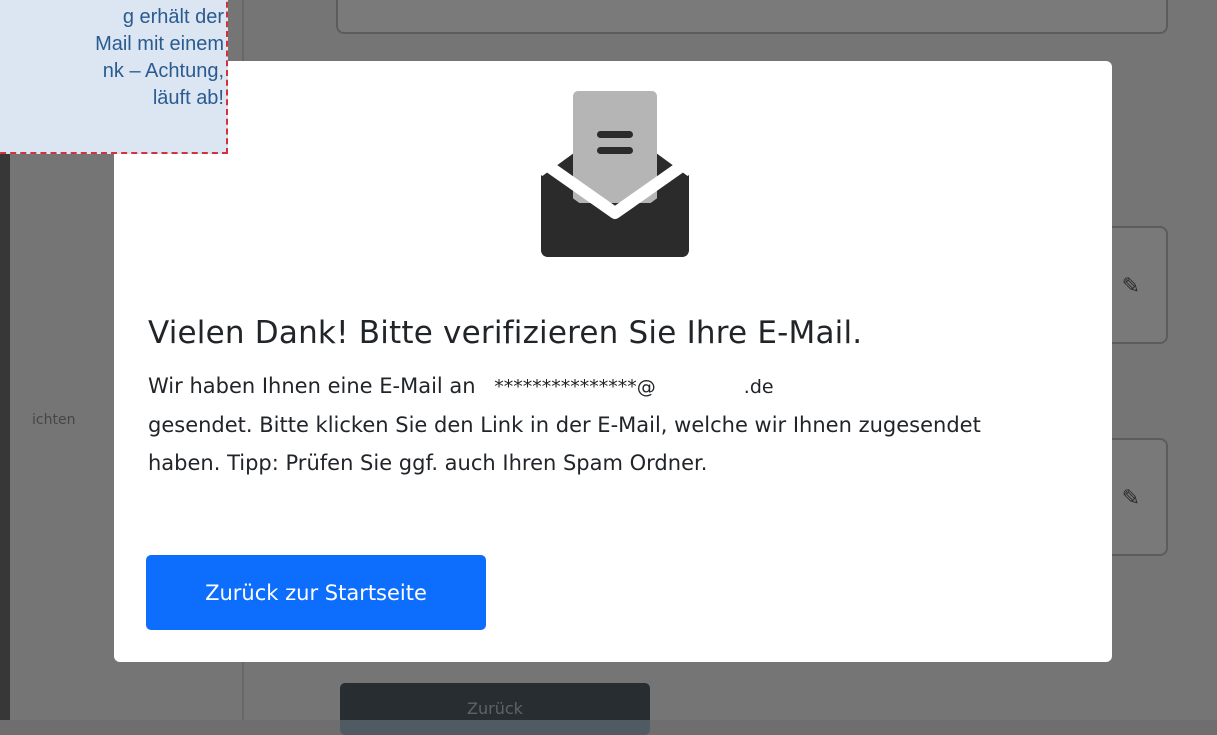 This screenshot has height=735, width=1217. I want to click on back-to-home-button: Zurück zur Startseite, so click(316, 592).